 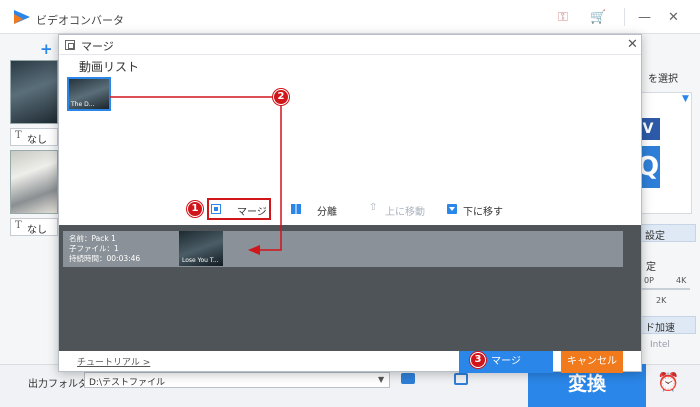 I want to click on arrowhead, so click(x=254, y=250).